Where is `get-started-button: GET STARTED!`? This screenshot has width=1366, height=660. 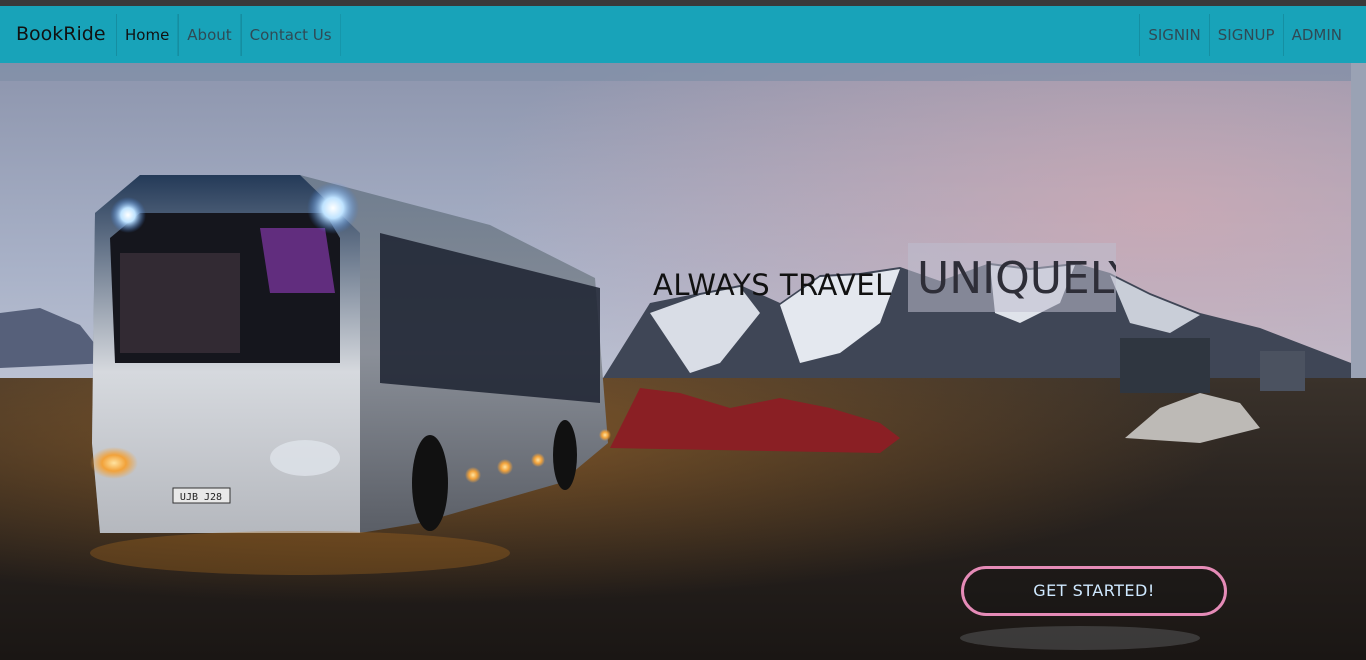 get-started-button: GET STARTED! is located at coordinates (1094, 591).